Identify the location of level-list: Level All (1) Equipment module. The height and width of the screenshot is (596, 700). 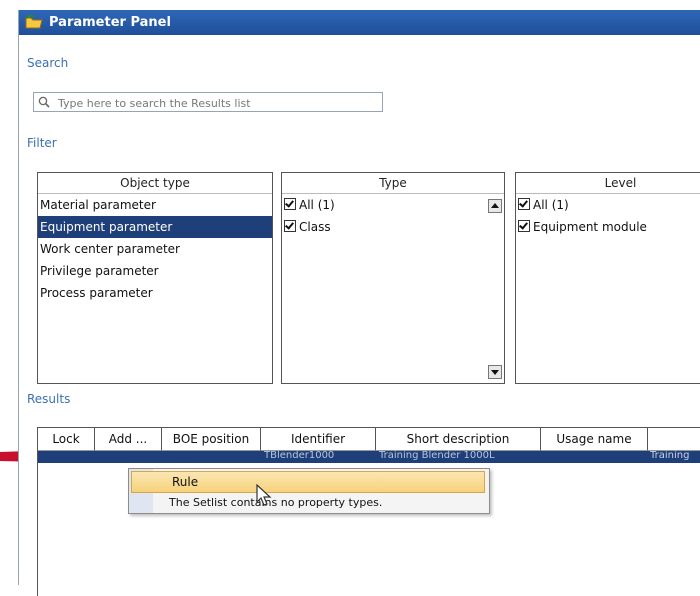
(607, 278).